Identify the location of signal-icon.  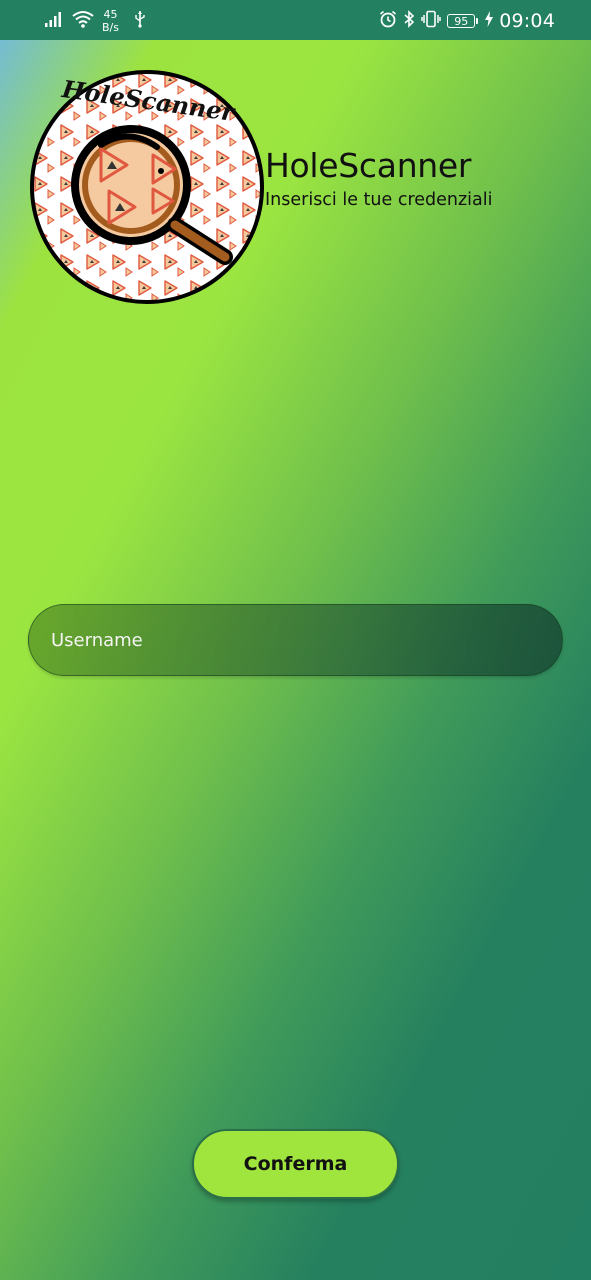
(54, 21).